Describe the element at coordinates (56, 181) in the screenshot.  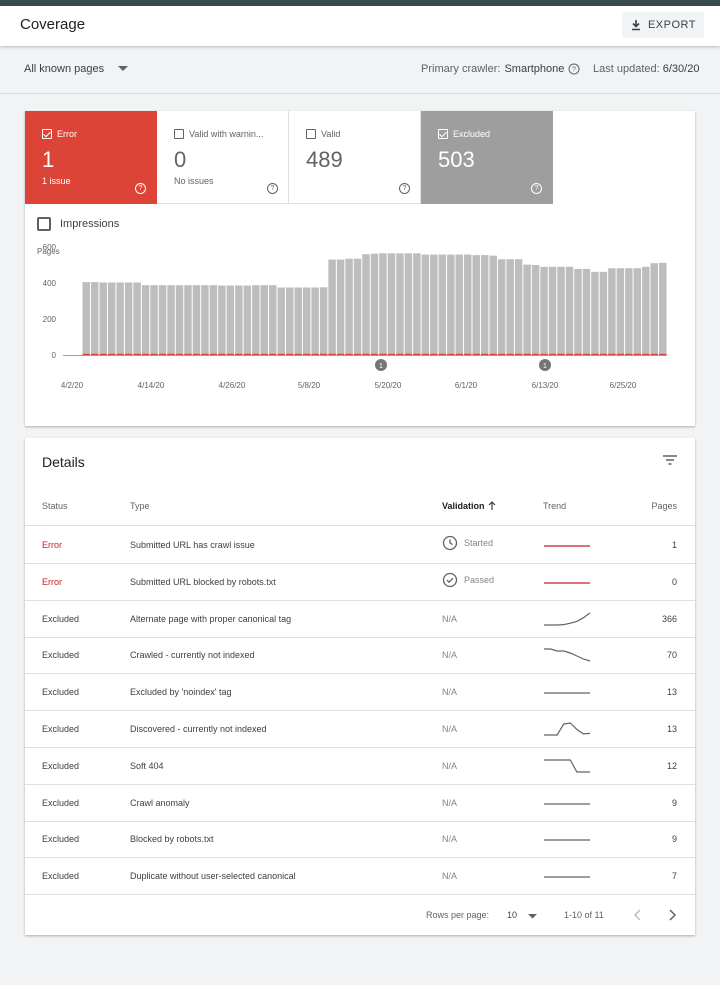
I see `tile-error-sub: 1 issue` at that location.